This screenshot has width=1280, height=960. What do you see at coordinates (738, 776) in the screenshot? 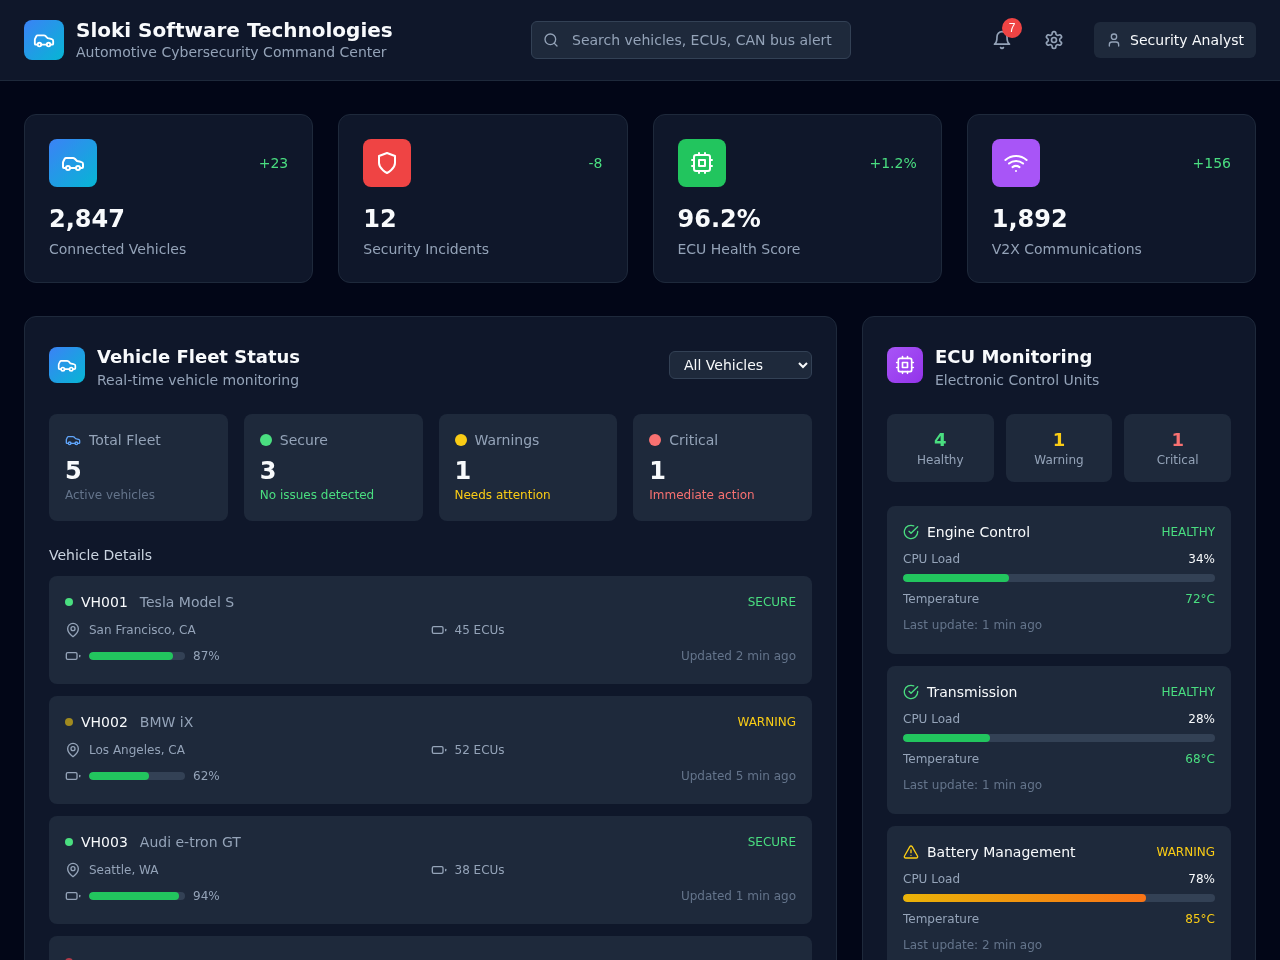
I see `updated-time: Updated 5 min ago` at bounding box center [738, 776].